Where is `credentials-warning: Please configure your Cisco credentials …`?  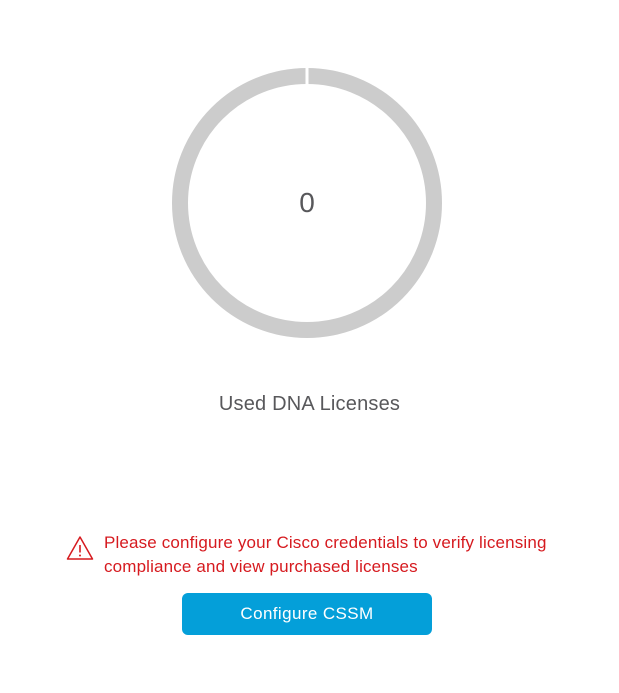
credentials-warning: Please configure your Cisco credentials … is located at coordinates (326, 555).